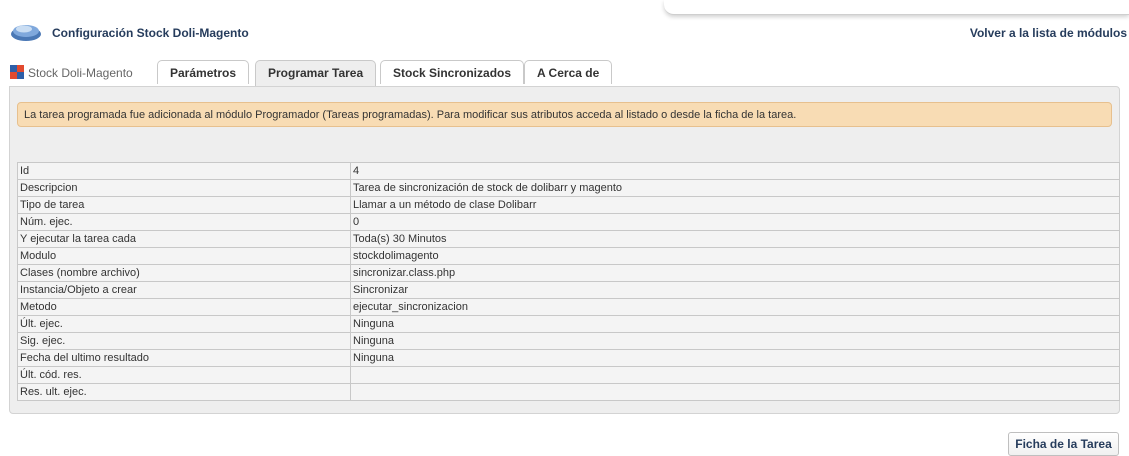 Image resolution: width=1129 pixels, height=456 pixels. Describe the element at coordinates (184, 307) in the screenshot. I see `field-label: Metodo` at that location.